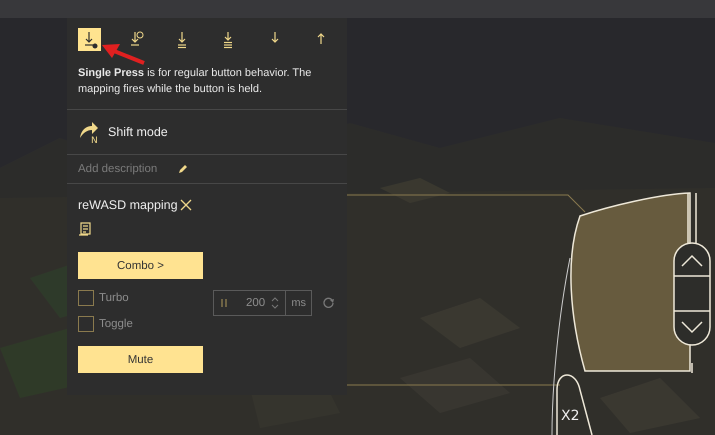  Describe the element at coordinates (183, 169) in the screenshot. I see `pencil-icon` at that location.